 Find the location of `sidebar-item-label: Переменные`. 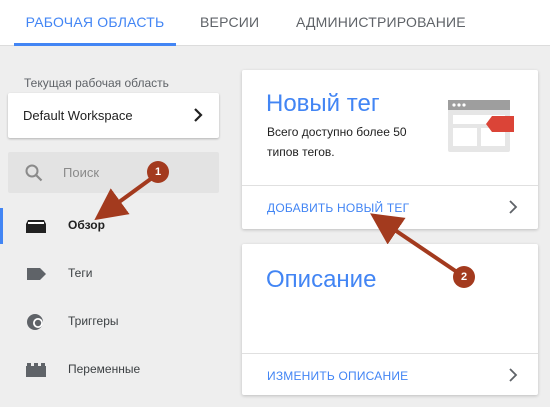

sidebar-item-label: Переменные is located at coordinates (104, 369).